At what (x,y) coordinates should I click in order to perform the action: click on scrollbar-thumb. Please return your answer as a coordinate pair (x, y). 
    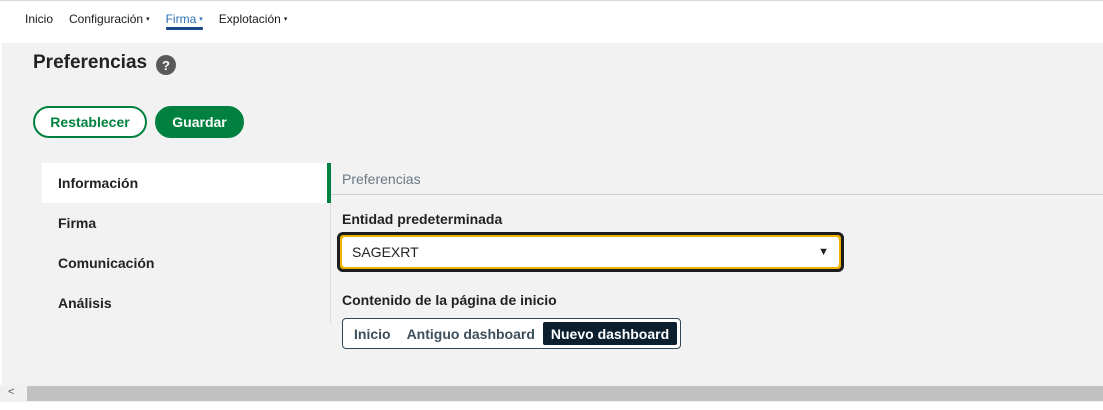
    Looking at the image, I should click on (565, 393).